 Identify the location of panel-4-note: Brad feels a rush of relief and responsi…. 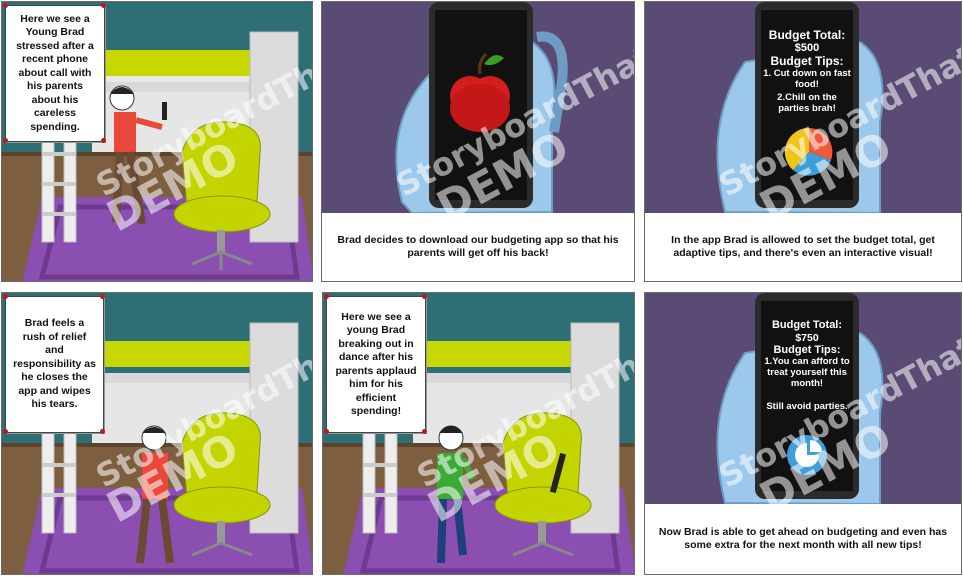
(54, 364).